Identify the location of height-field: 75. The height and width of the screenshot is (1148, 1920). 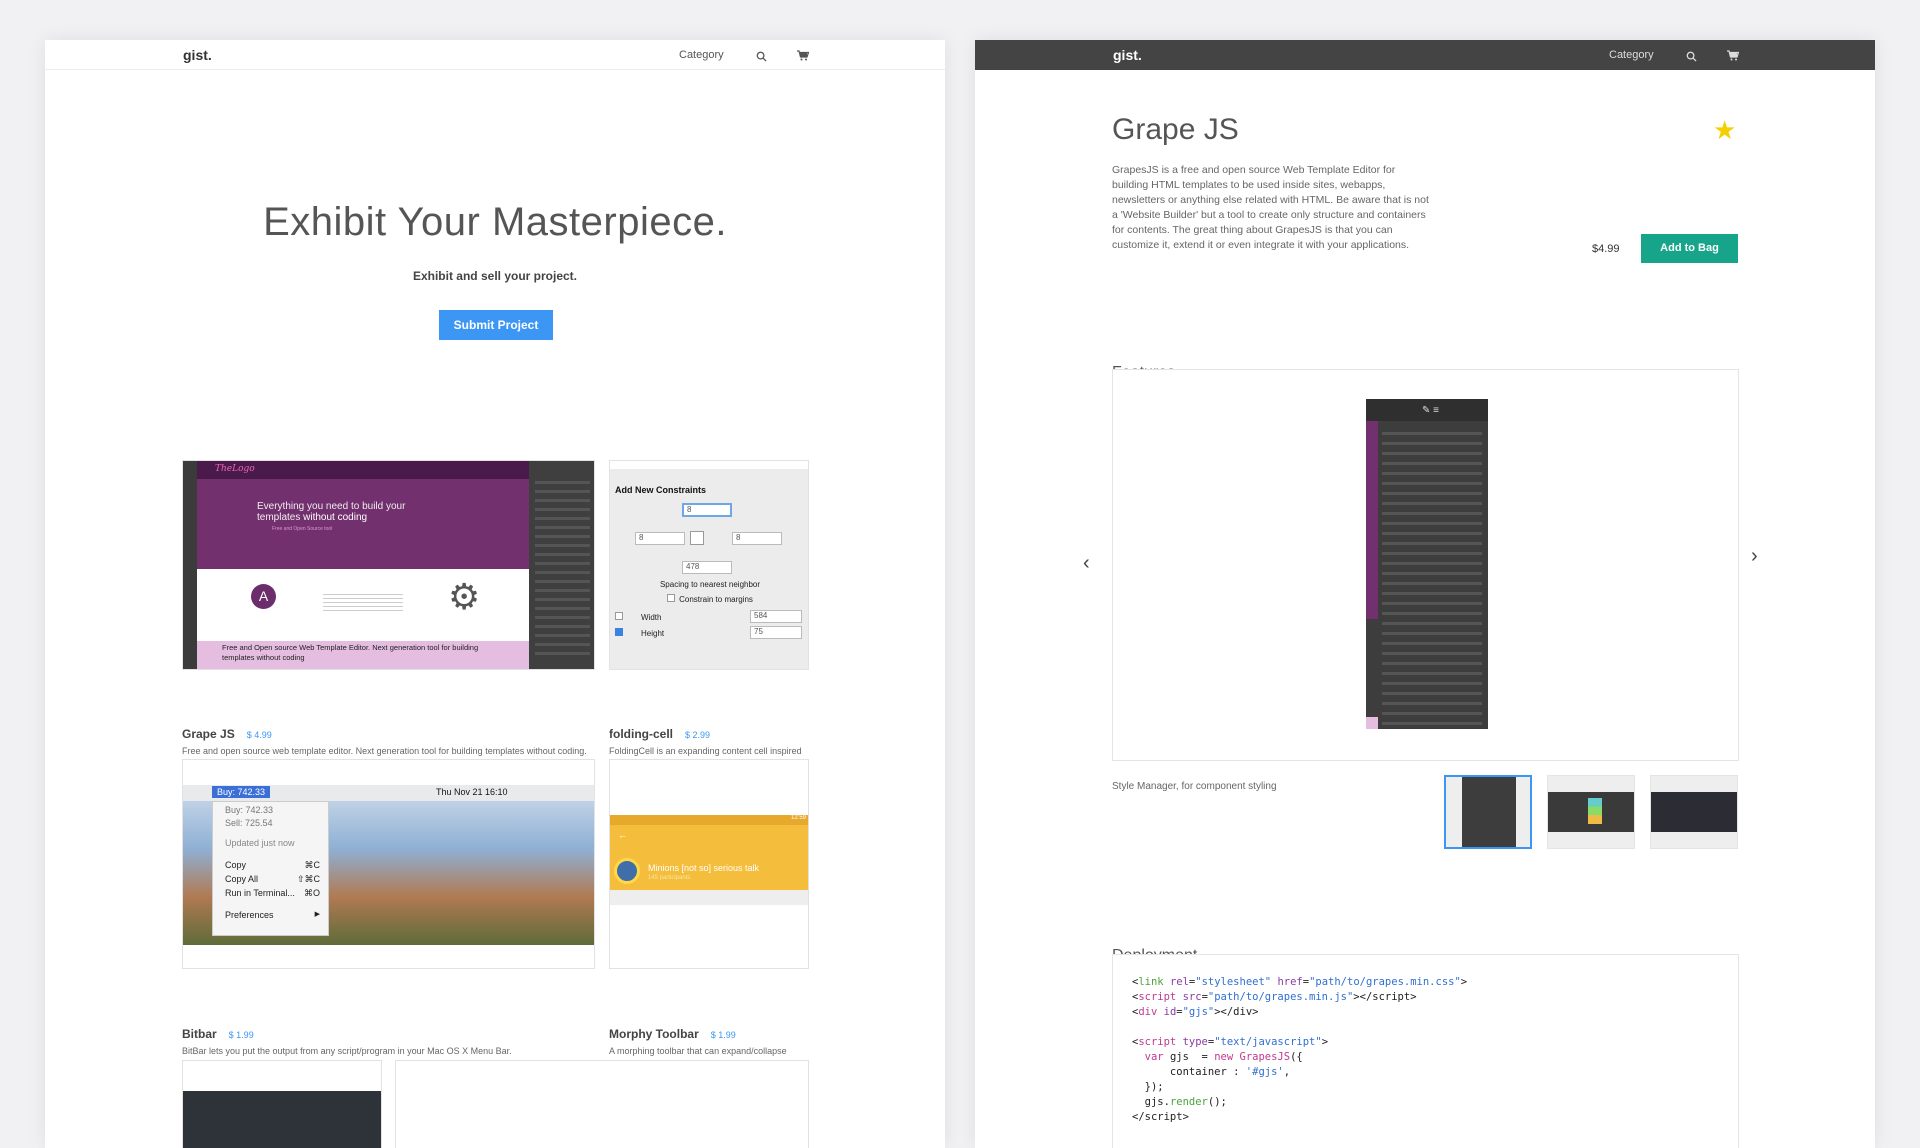
(776, 632).